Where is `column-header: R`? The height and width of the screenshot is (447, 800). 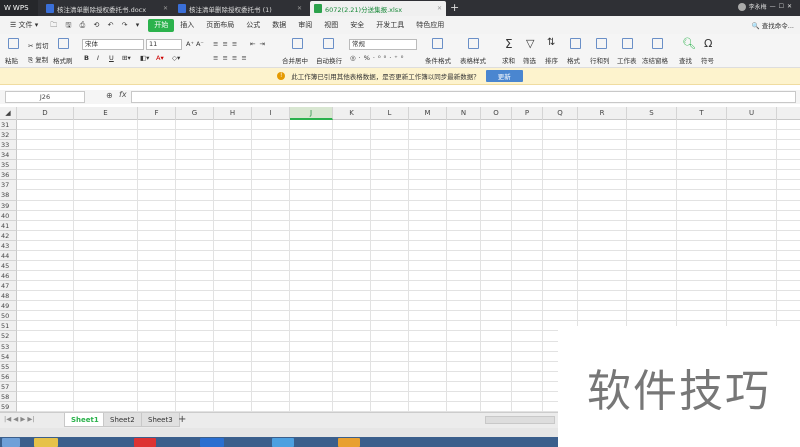 column-header: R is located at coordinates (602, 113).